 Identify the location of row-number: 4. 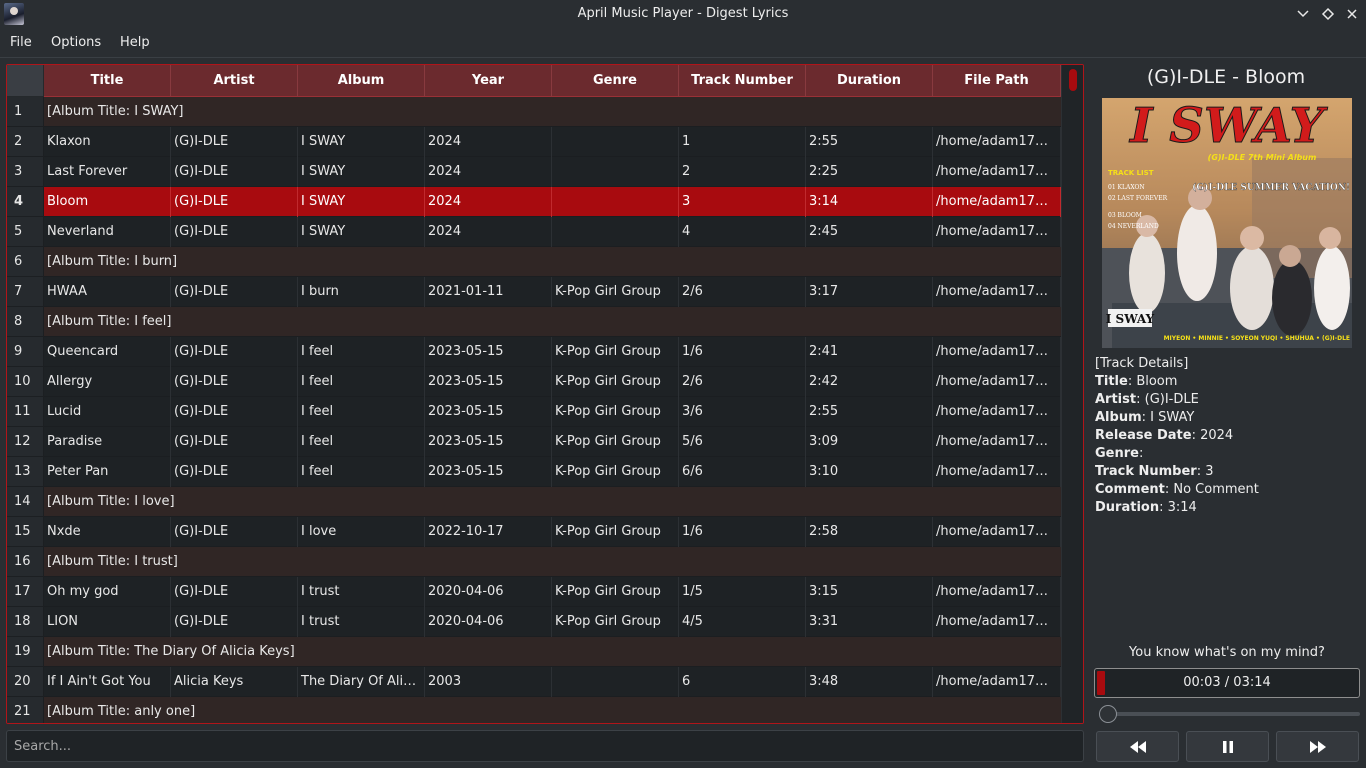
(25, 202).